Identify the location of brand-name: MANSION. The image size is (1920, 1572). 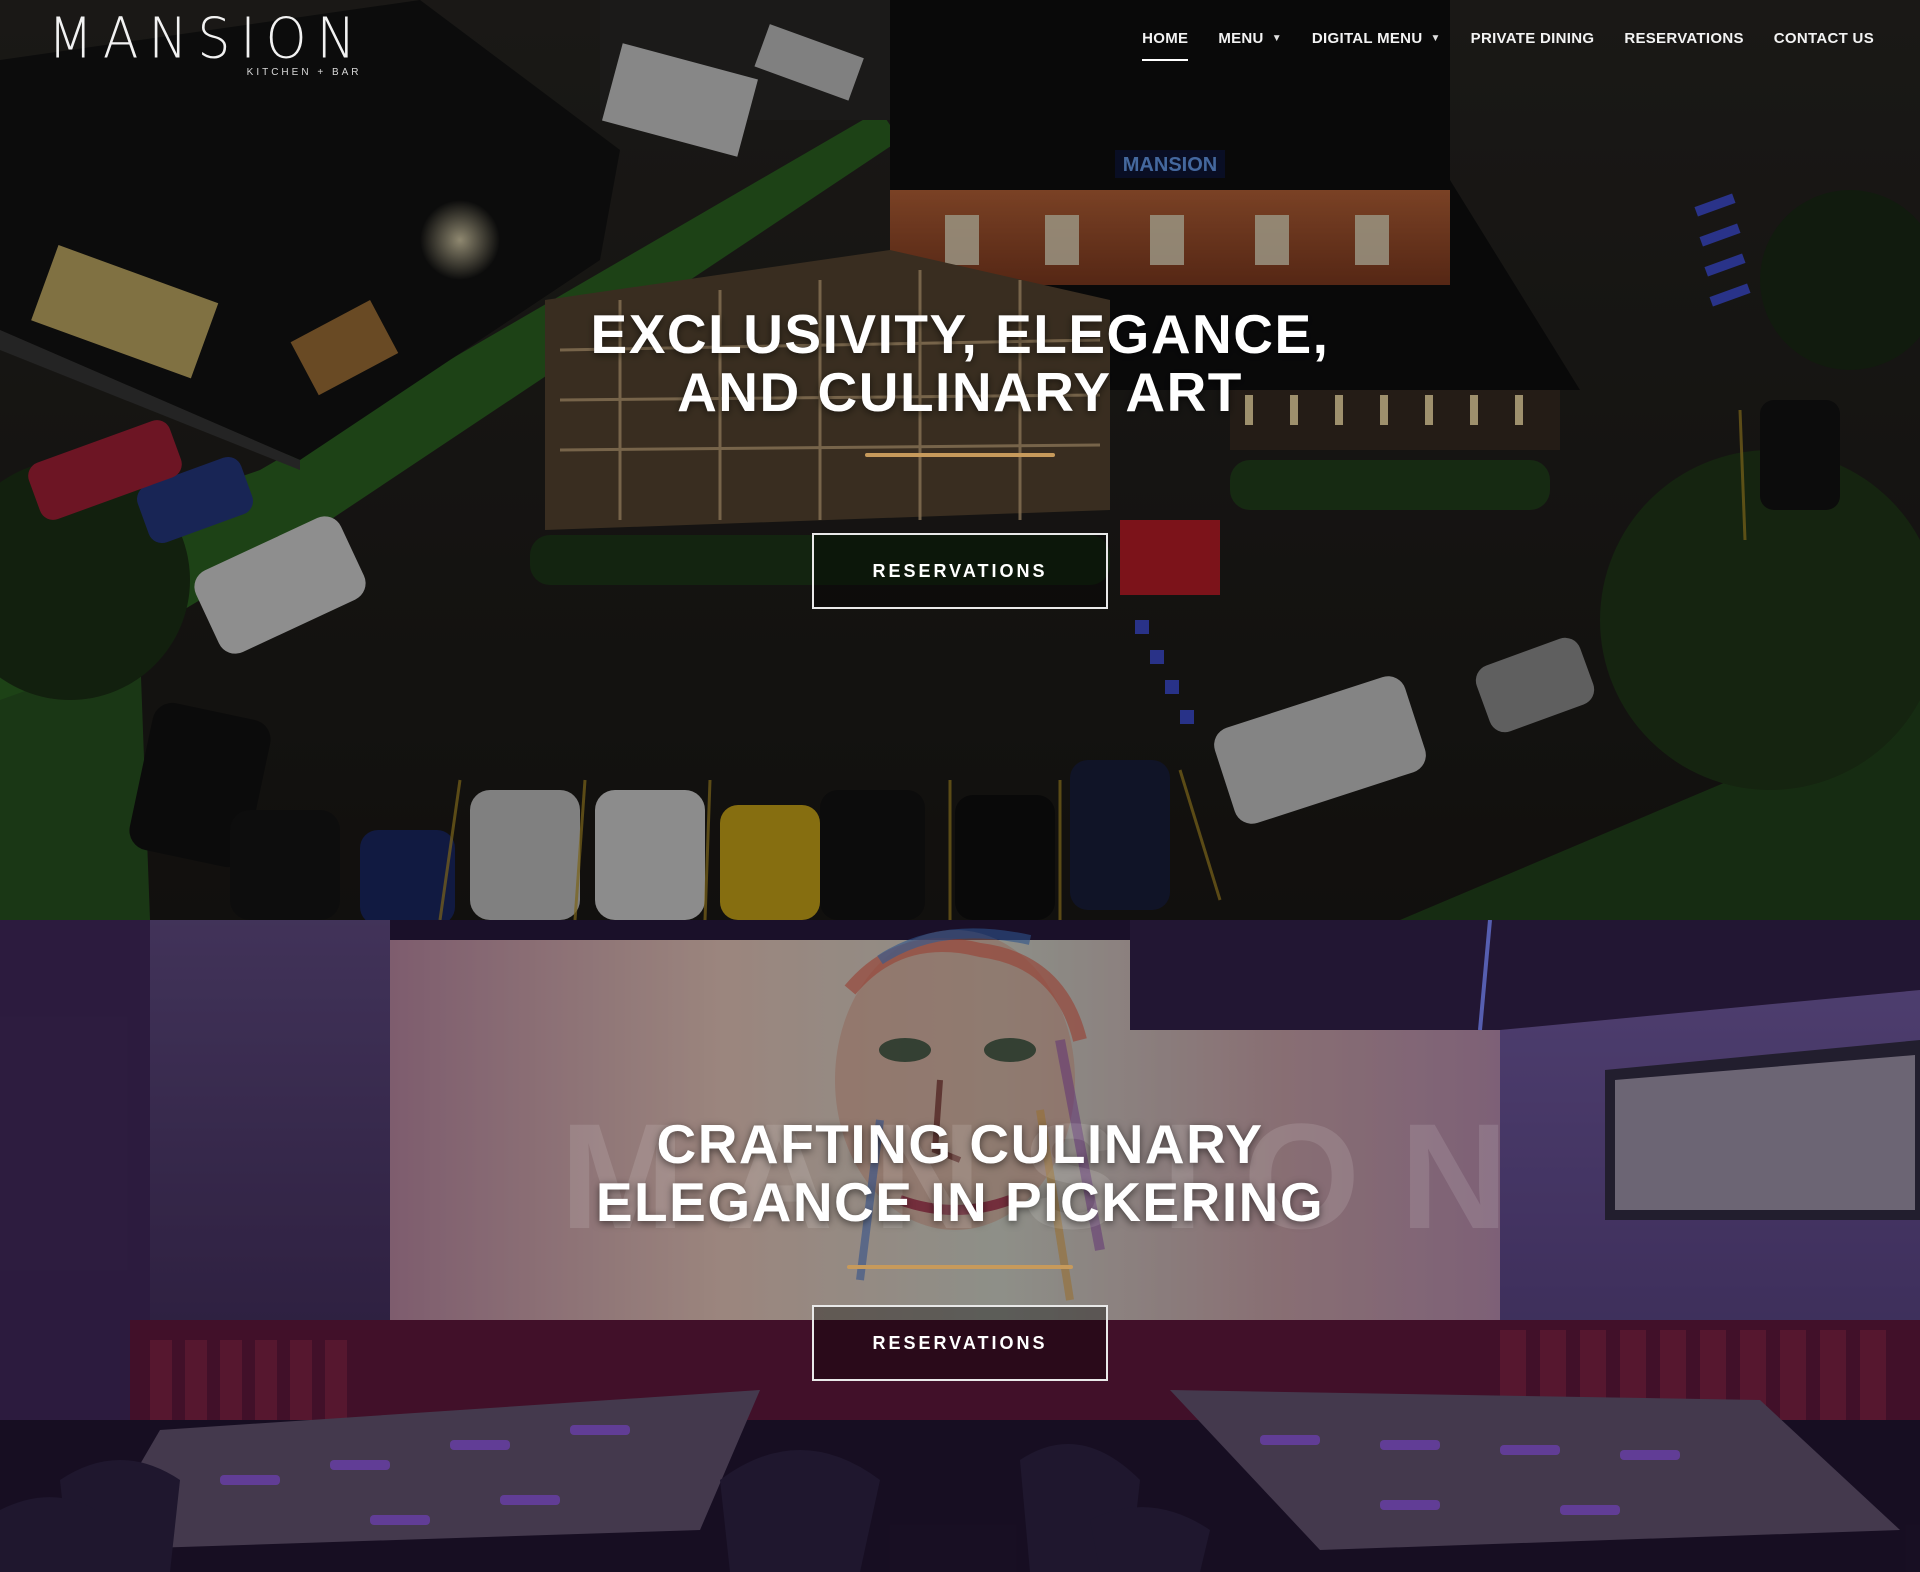
(207, 38).